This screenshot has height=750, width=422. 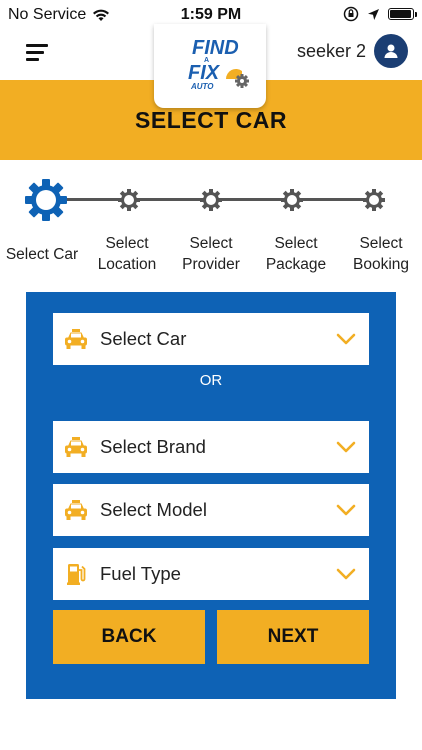 What do you see at coordinates (211, 254) in the screenshot?
I see `step-3-label: Select Provider` at bounding box center [211, 254].